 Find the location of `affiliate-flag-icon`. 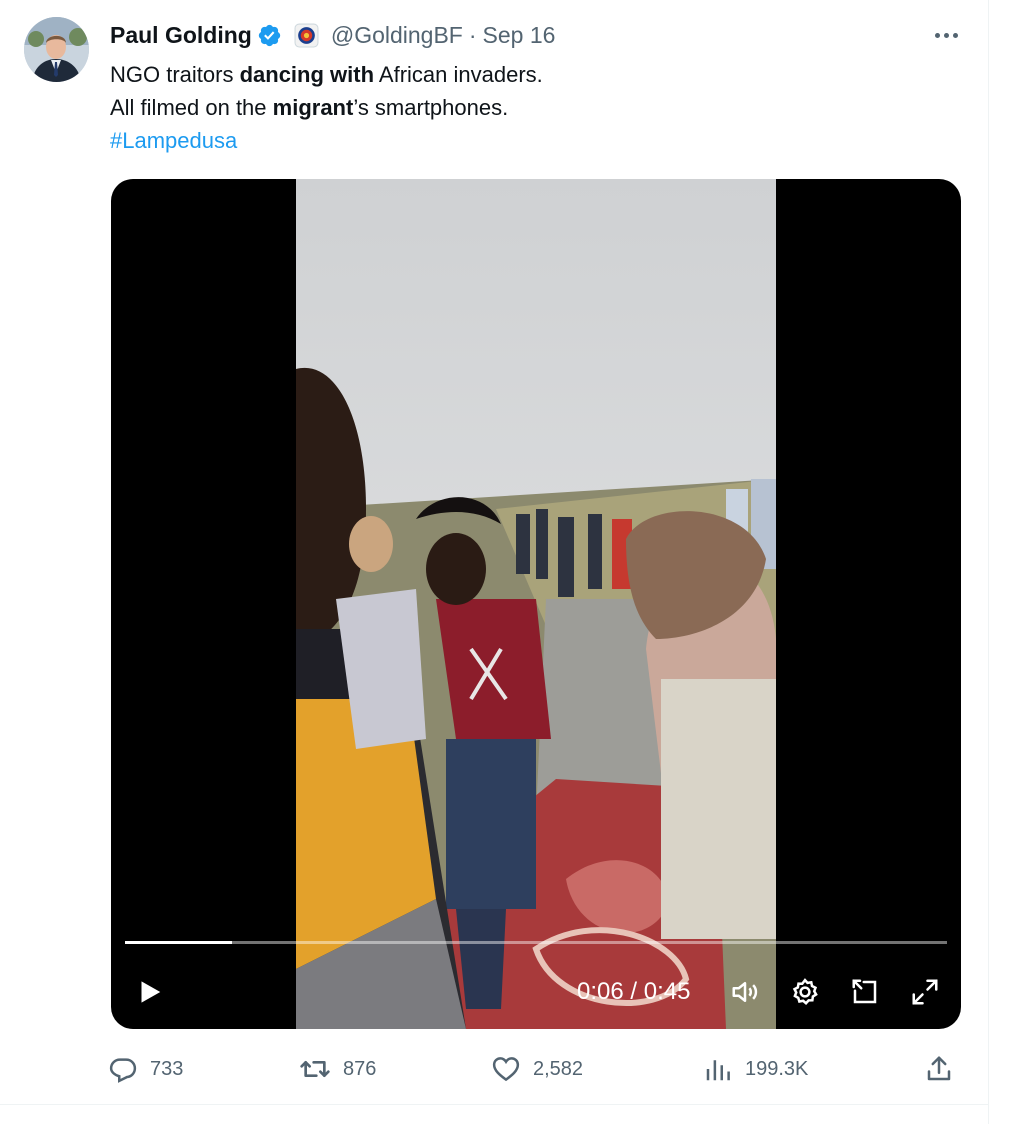

affiliate-flag-icon is located at coordinates (306, 35).